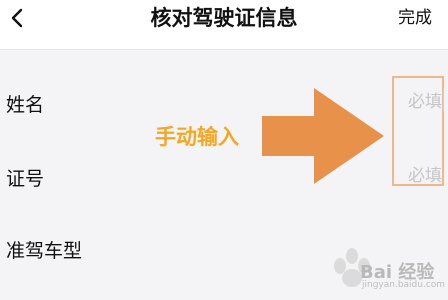  What do you see at coordinates (197, 137) in the screenshot?
I see `annotation-label: 手动输入` at bounding box center [197, 137].